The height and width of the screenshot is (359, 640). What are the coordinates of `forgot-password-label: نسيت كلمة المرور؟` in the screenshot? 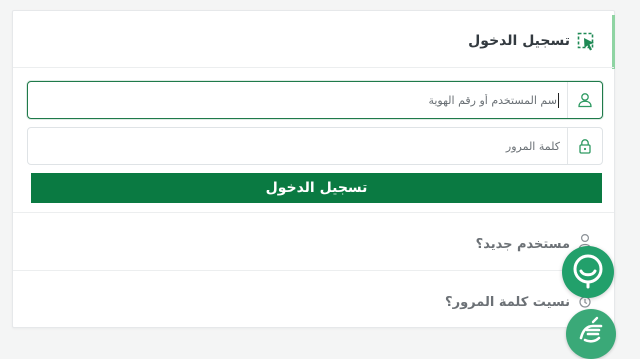 It's located at (507, 302).